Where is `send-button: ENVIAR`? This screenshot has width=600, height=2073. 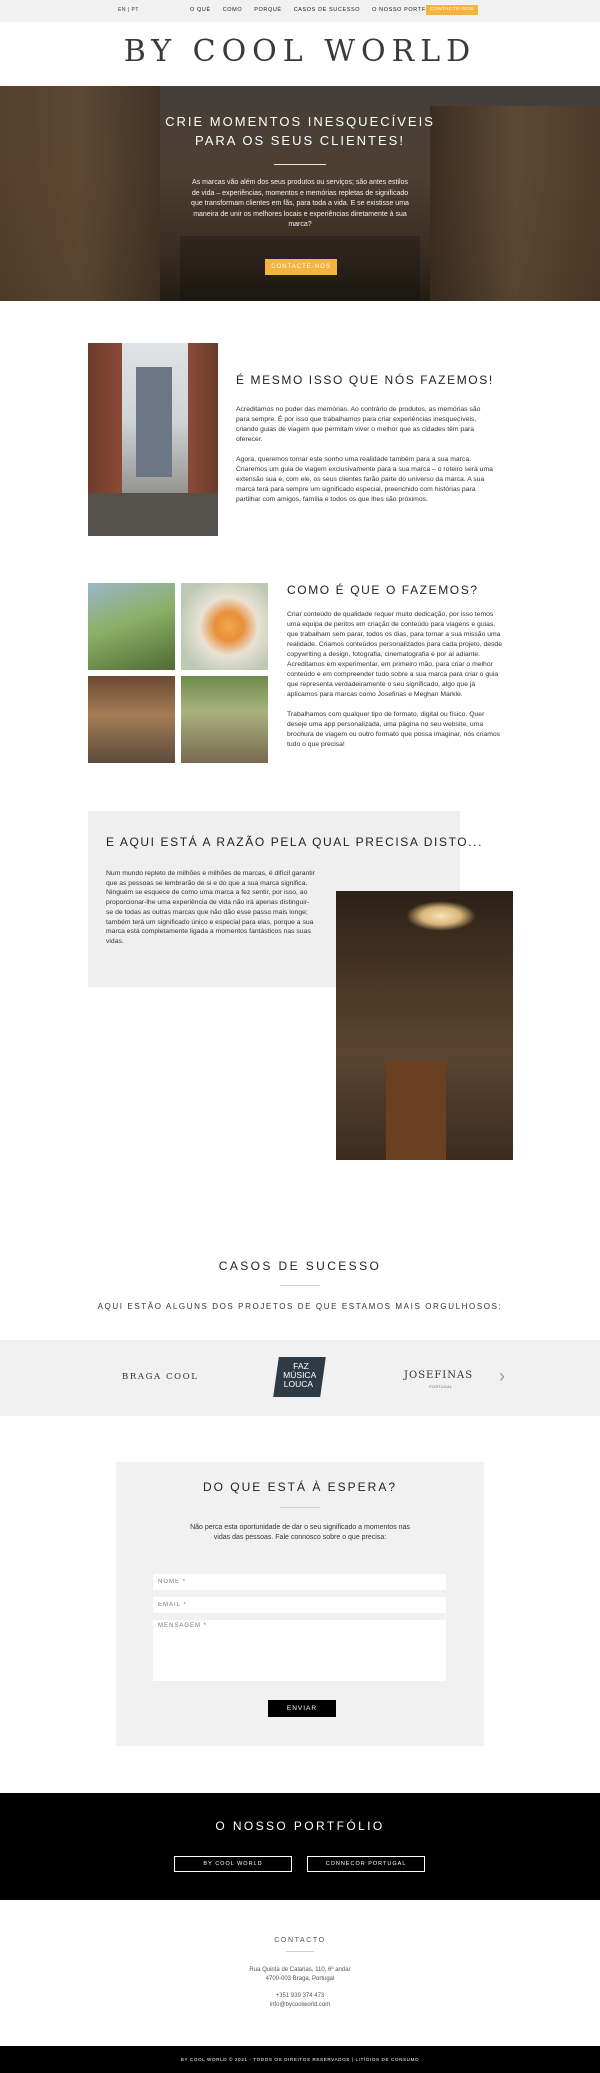
send-button: ENVIAR is located at coordinates (302, 1708).